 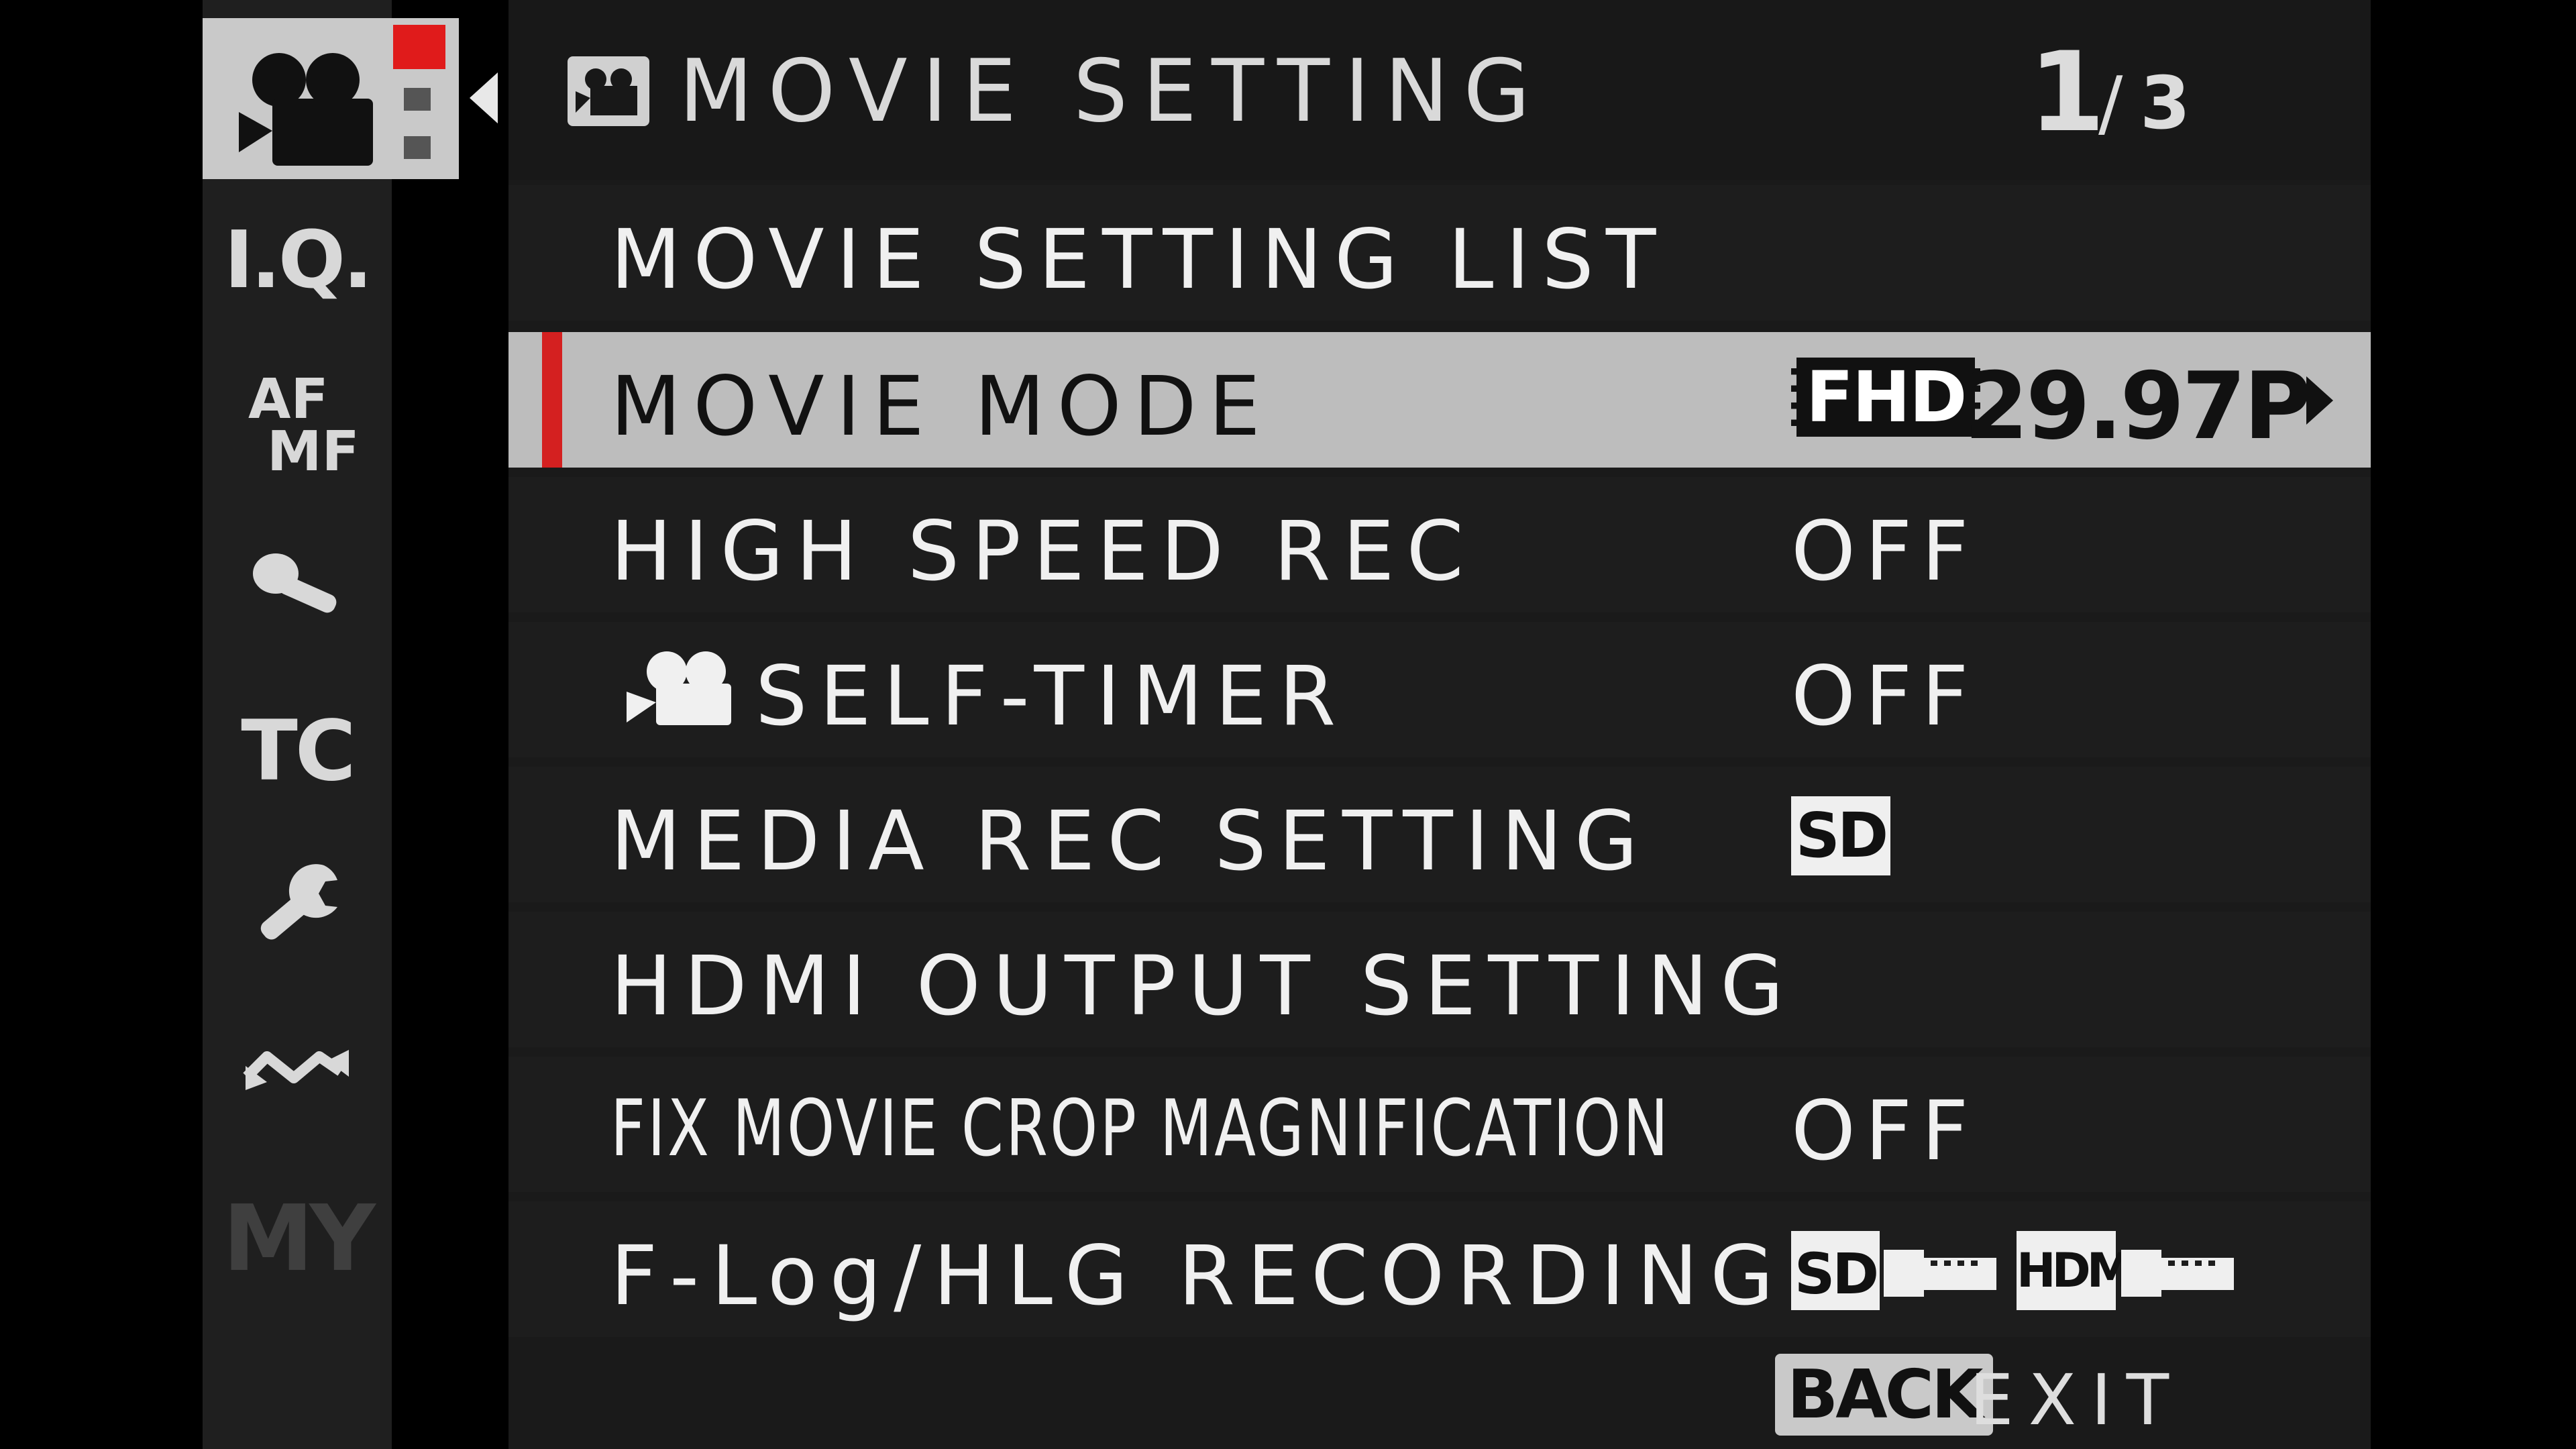 I want to click on microphone-icon, so click(x=295, y=583).